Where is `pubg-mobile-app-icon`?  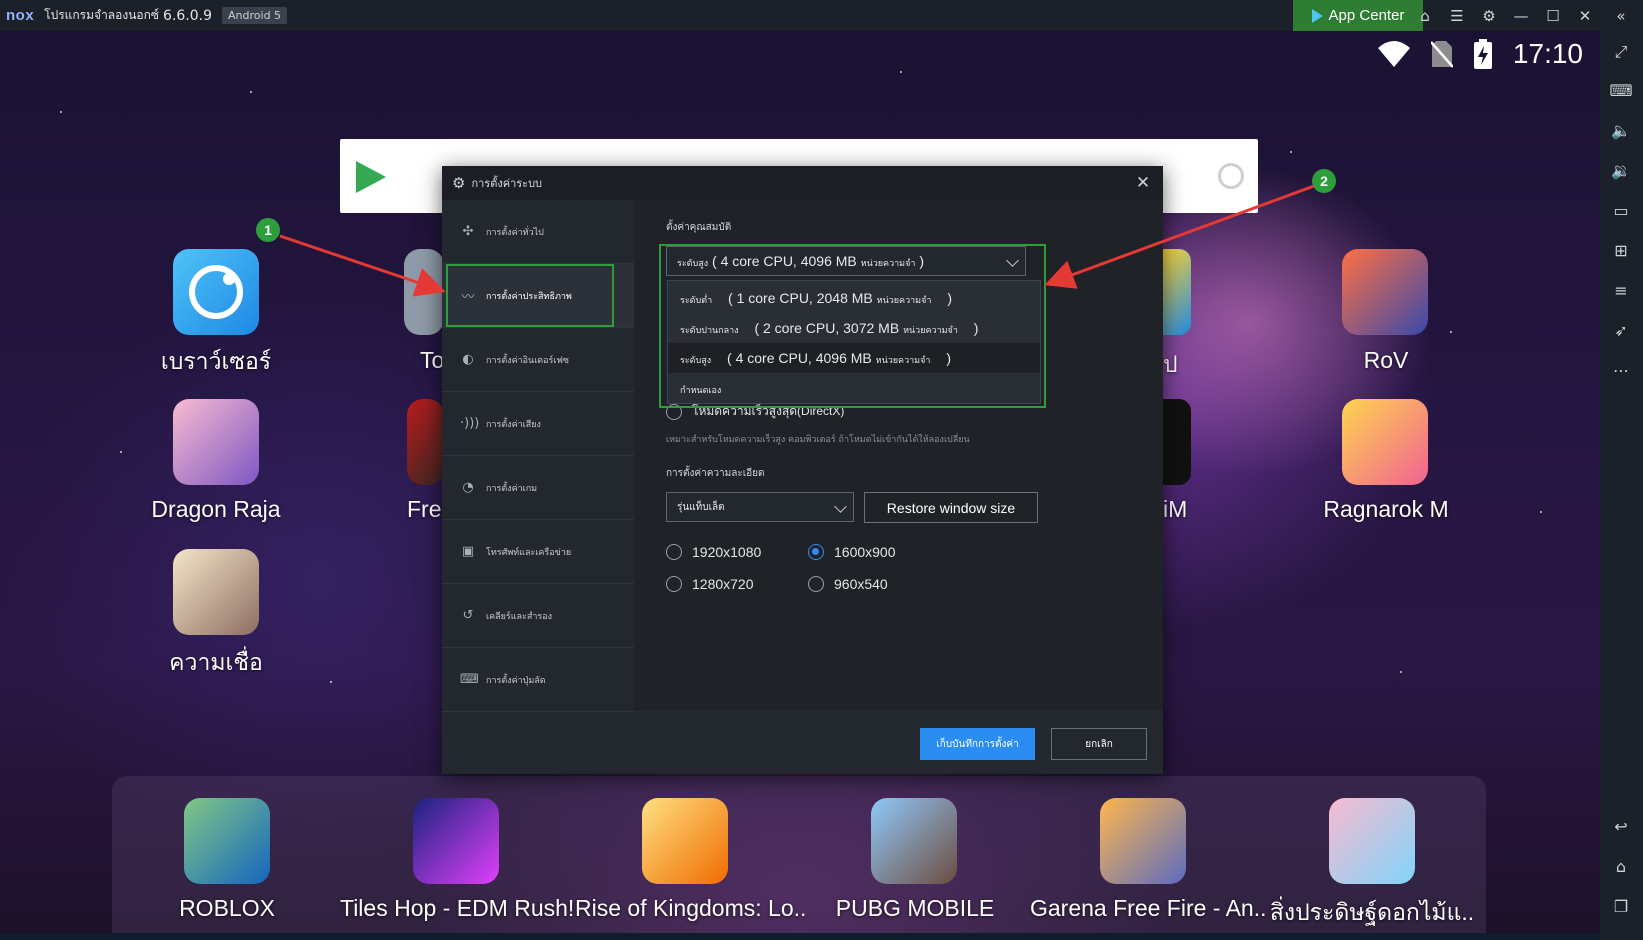
pubg-mobile-app-icon is located at coordinates (914, 841).